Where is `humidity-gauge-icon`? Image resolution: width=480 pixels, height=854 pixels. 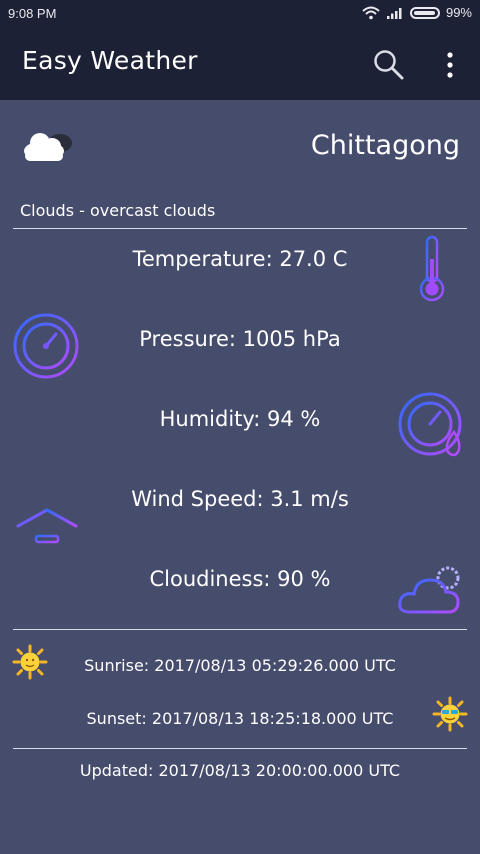 humidity-gauge-icon is located at coordinates (430, 424).